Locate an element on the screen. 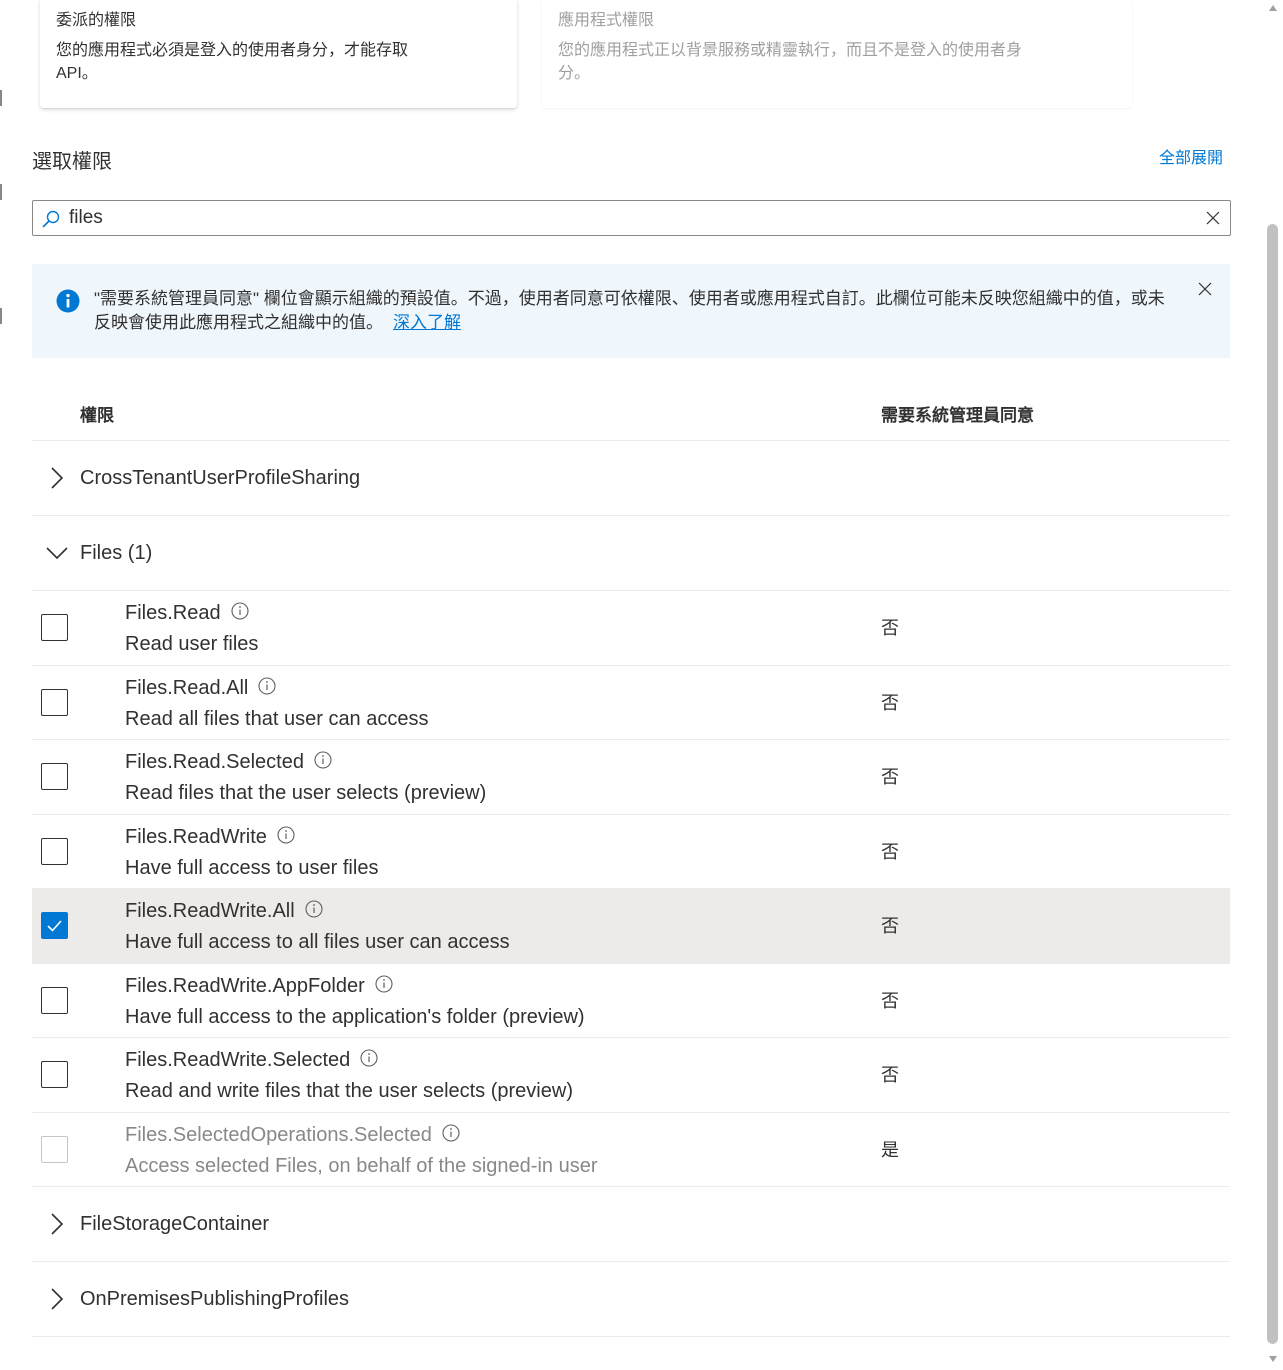 This screenshot has width=1283, height=1370. permission-name-text: Files.Read.All is located at coordinates (187, 687).